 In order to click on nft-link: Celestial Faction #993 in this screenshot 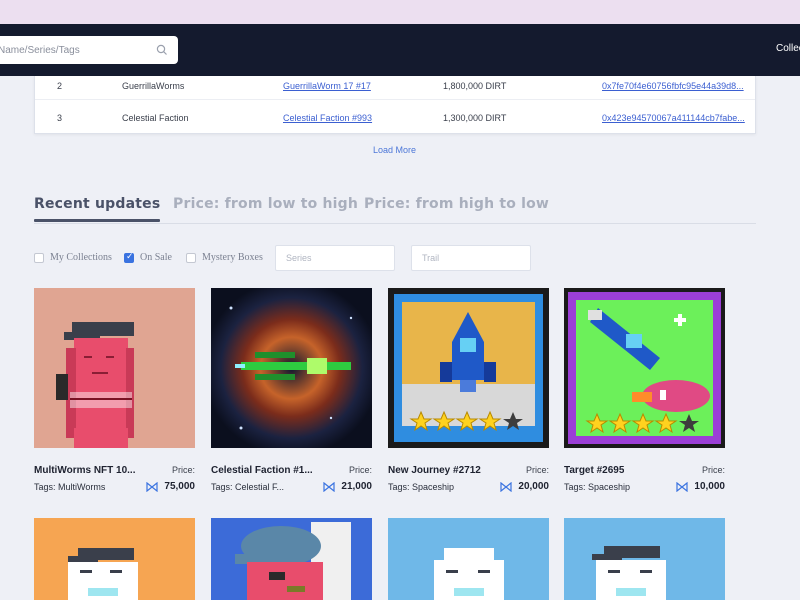, I will do `click(327, 118)`.